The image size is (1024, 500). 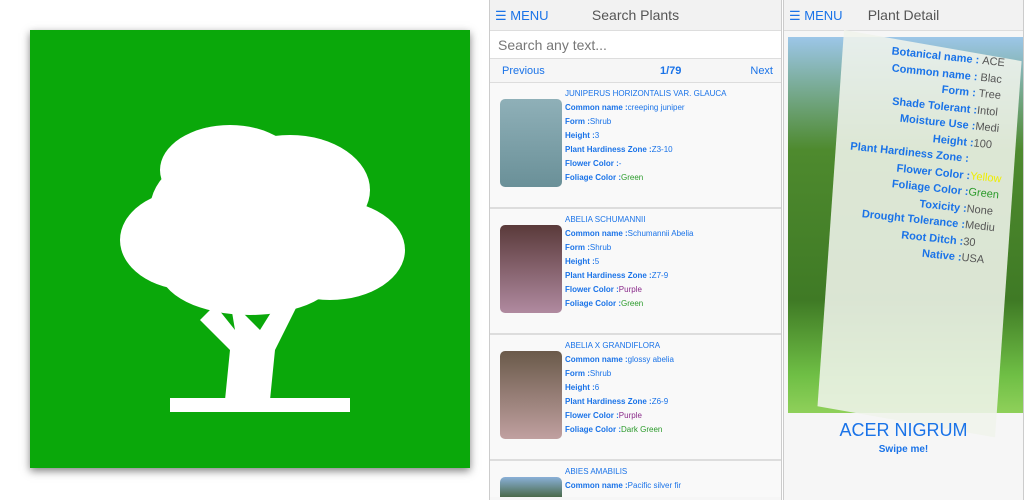 I want to click on plant-name: ABELIA X GRANDIFLORA, so click(x=613, y=345).